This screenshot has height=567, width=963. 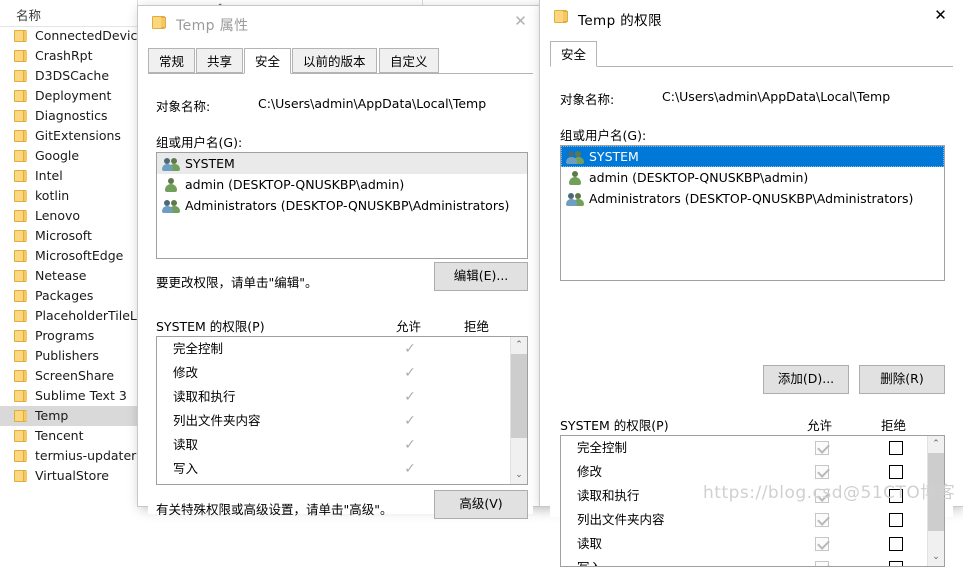 I want to click on list-item: Packages, so click(x=68, y=296).